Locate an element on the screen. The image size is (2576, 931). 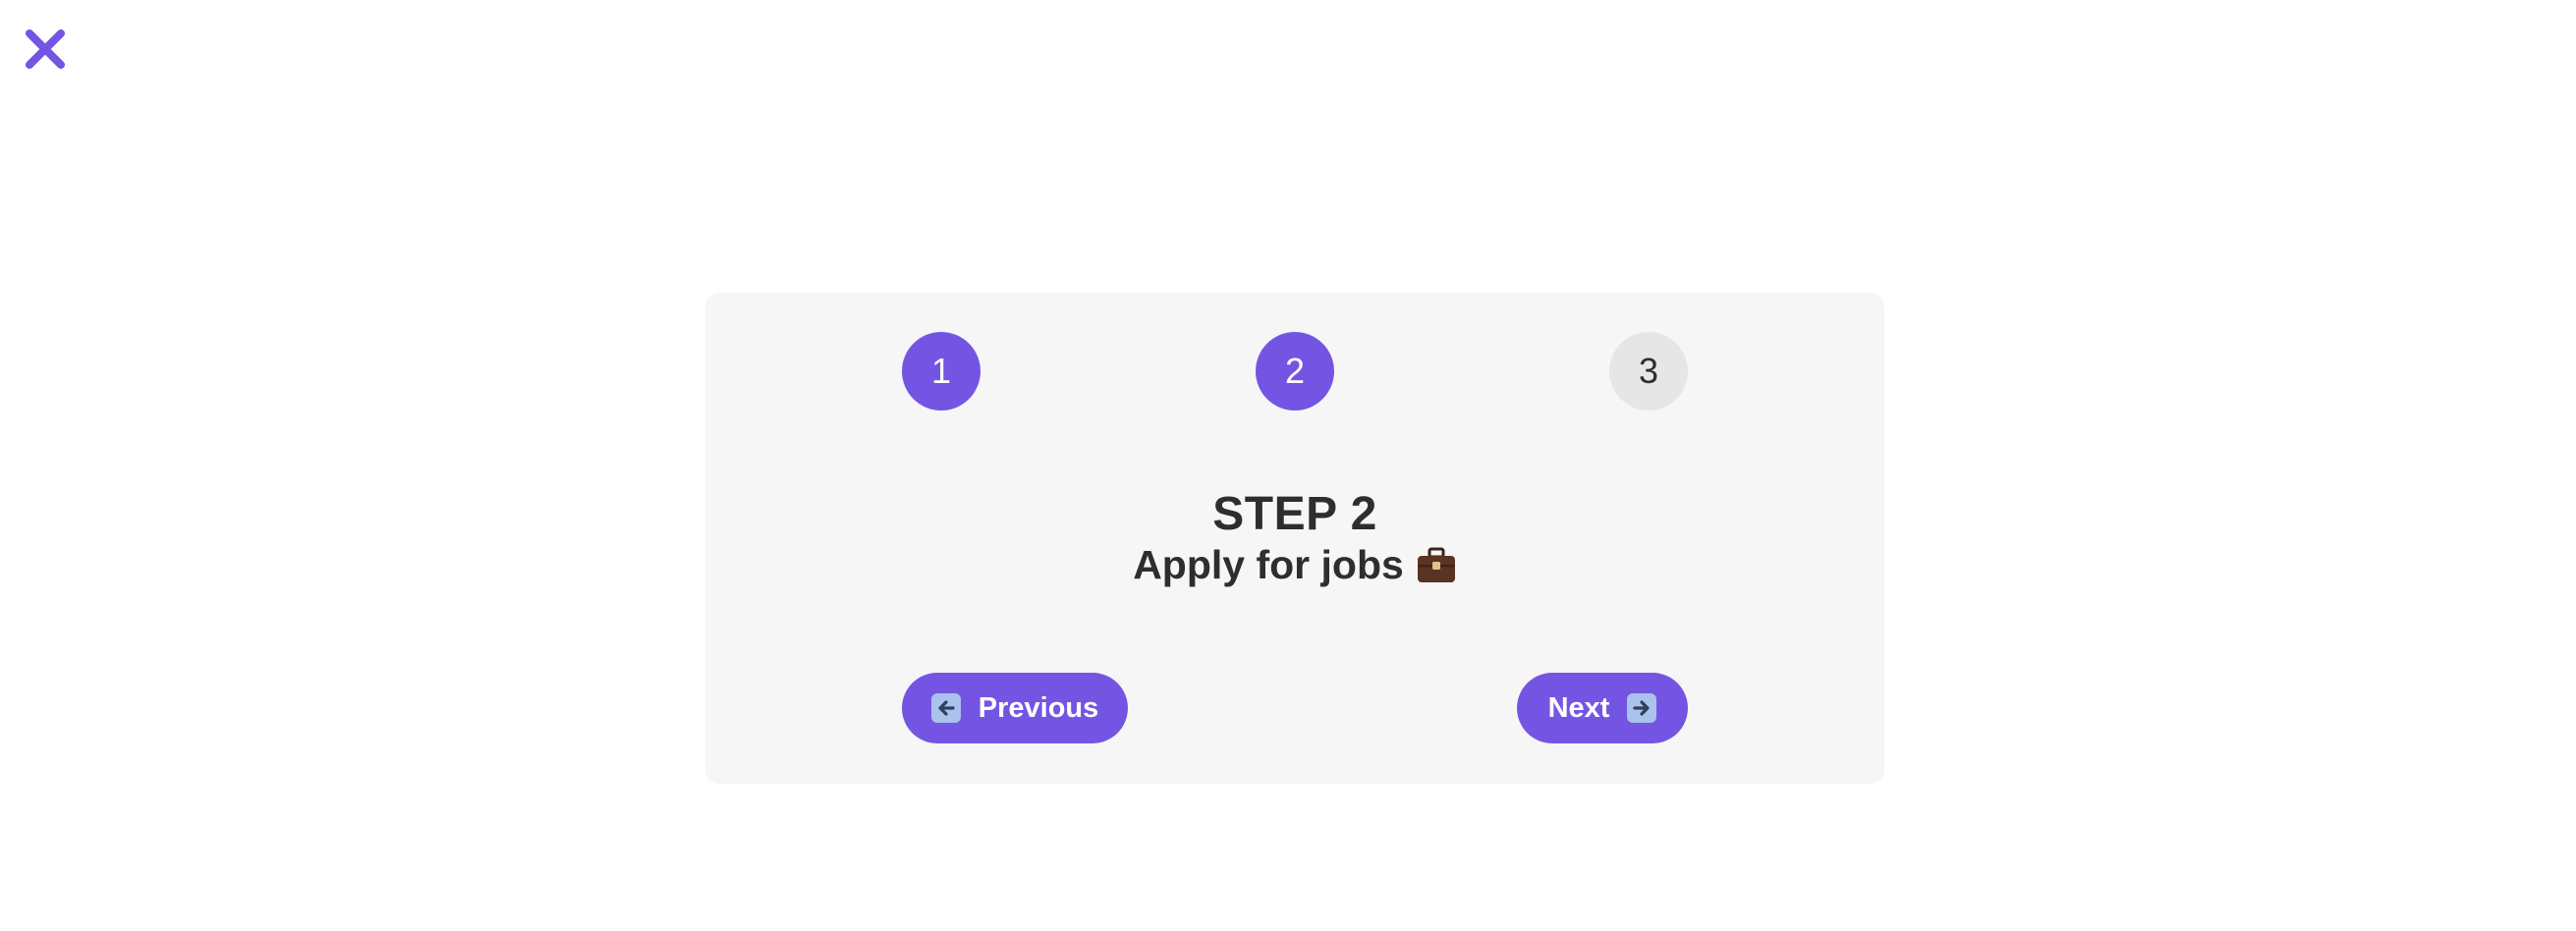
step-3-indicator: 3 is located at coordinates (1648, 372).